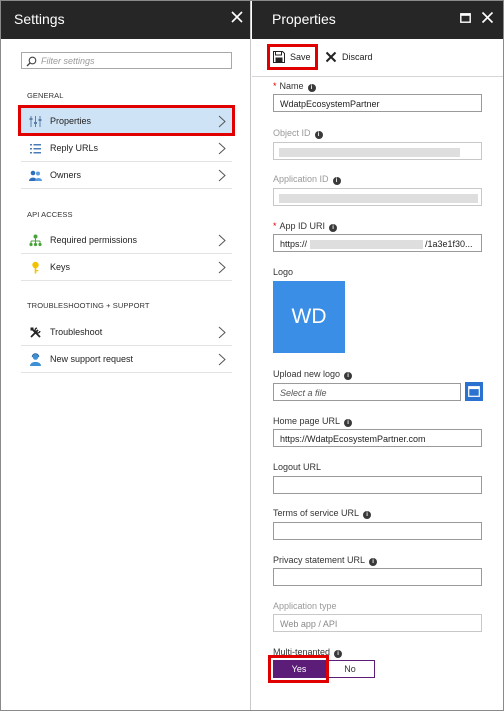  What do you see at coordinates (305, 226) in the screenshot?
I see `app-id-uri-label: * App ID URI i` at bounding box center [305, 226].